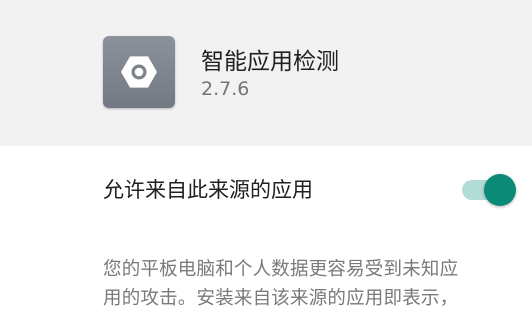 The height and width of the screenshot is (316, 532). What do you see at coordinates (281, 298) in the screenshot?
I see `description-line-2: 用的攻击。安装来自该来源的应用即表示，` at bounding box center [281, 298].